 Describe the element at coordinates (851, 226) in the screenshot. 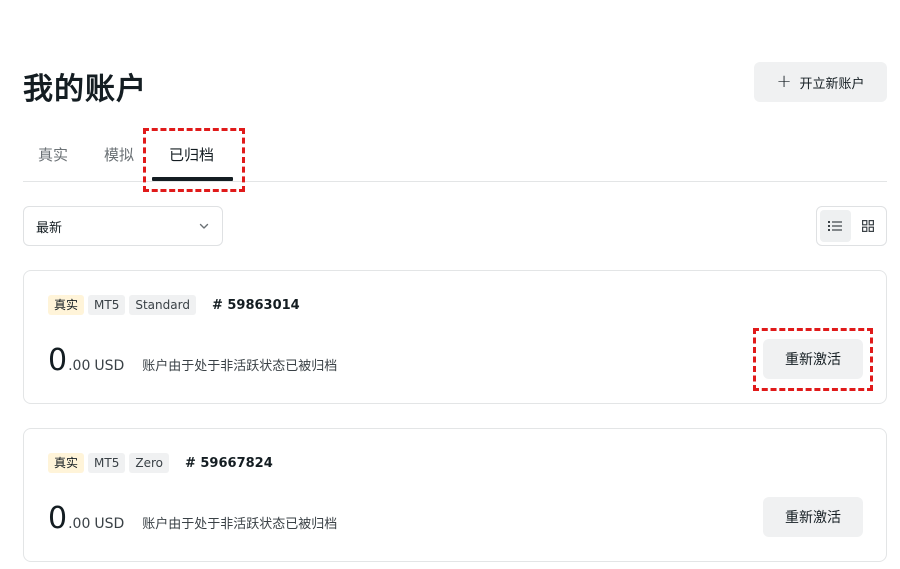

I see `view-toggle` at that location.